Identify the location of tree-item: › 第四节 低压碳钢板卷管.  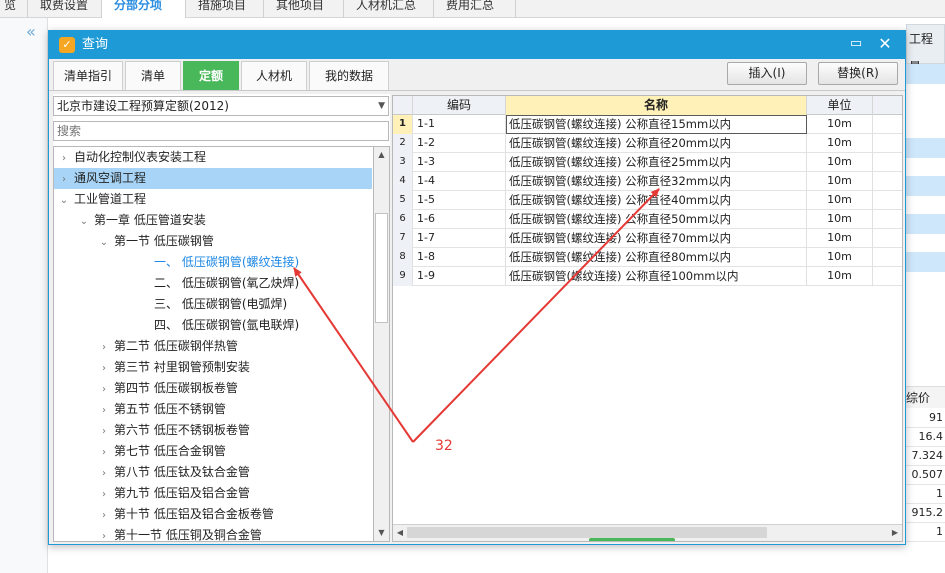
(146, 388).